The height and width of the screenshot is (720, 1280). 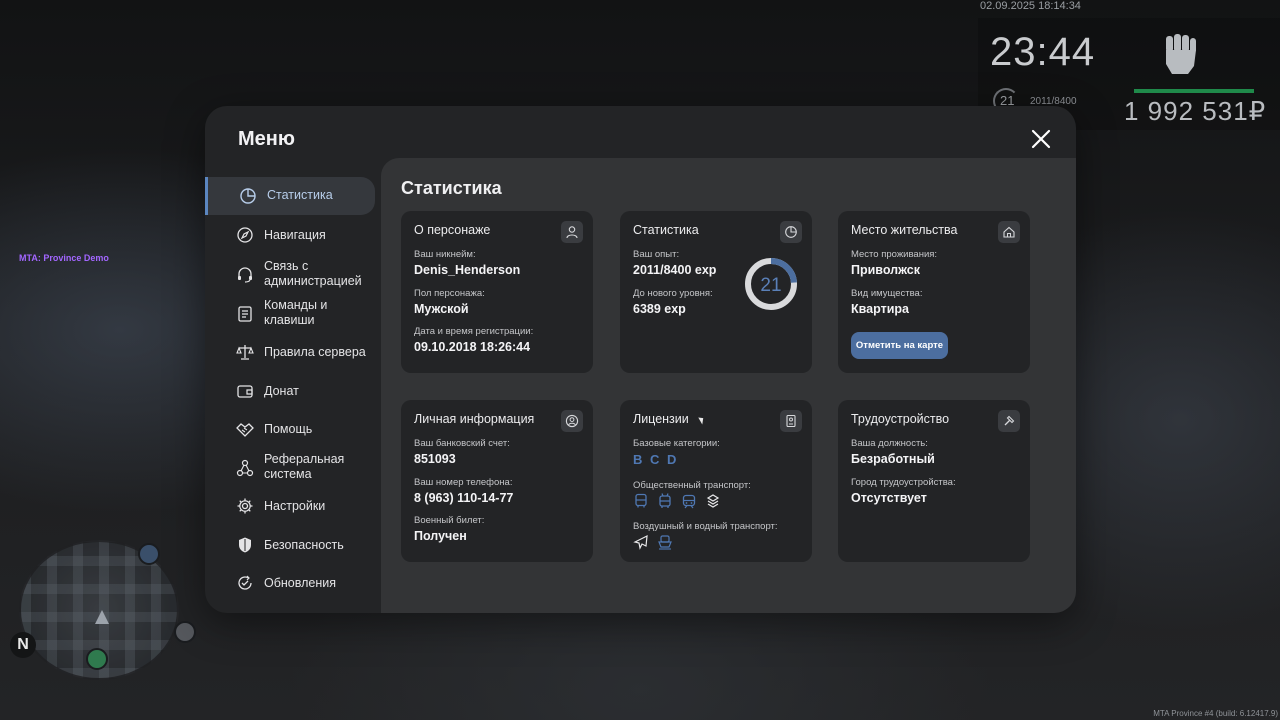 I want to click on bank-value: 851093, so click(x=435, y=459).